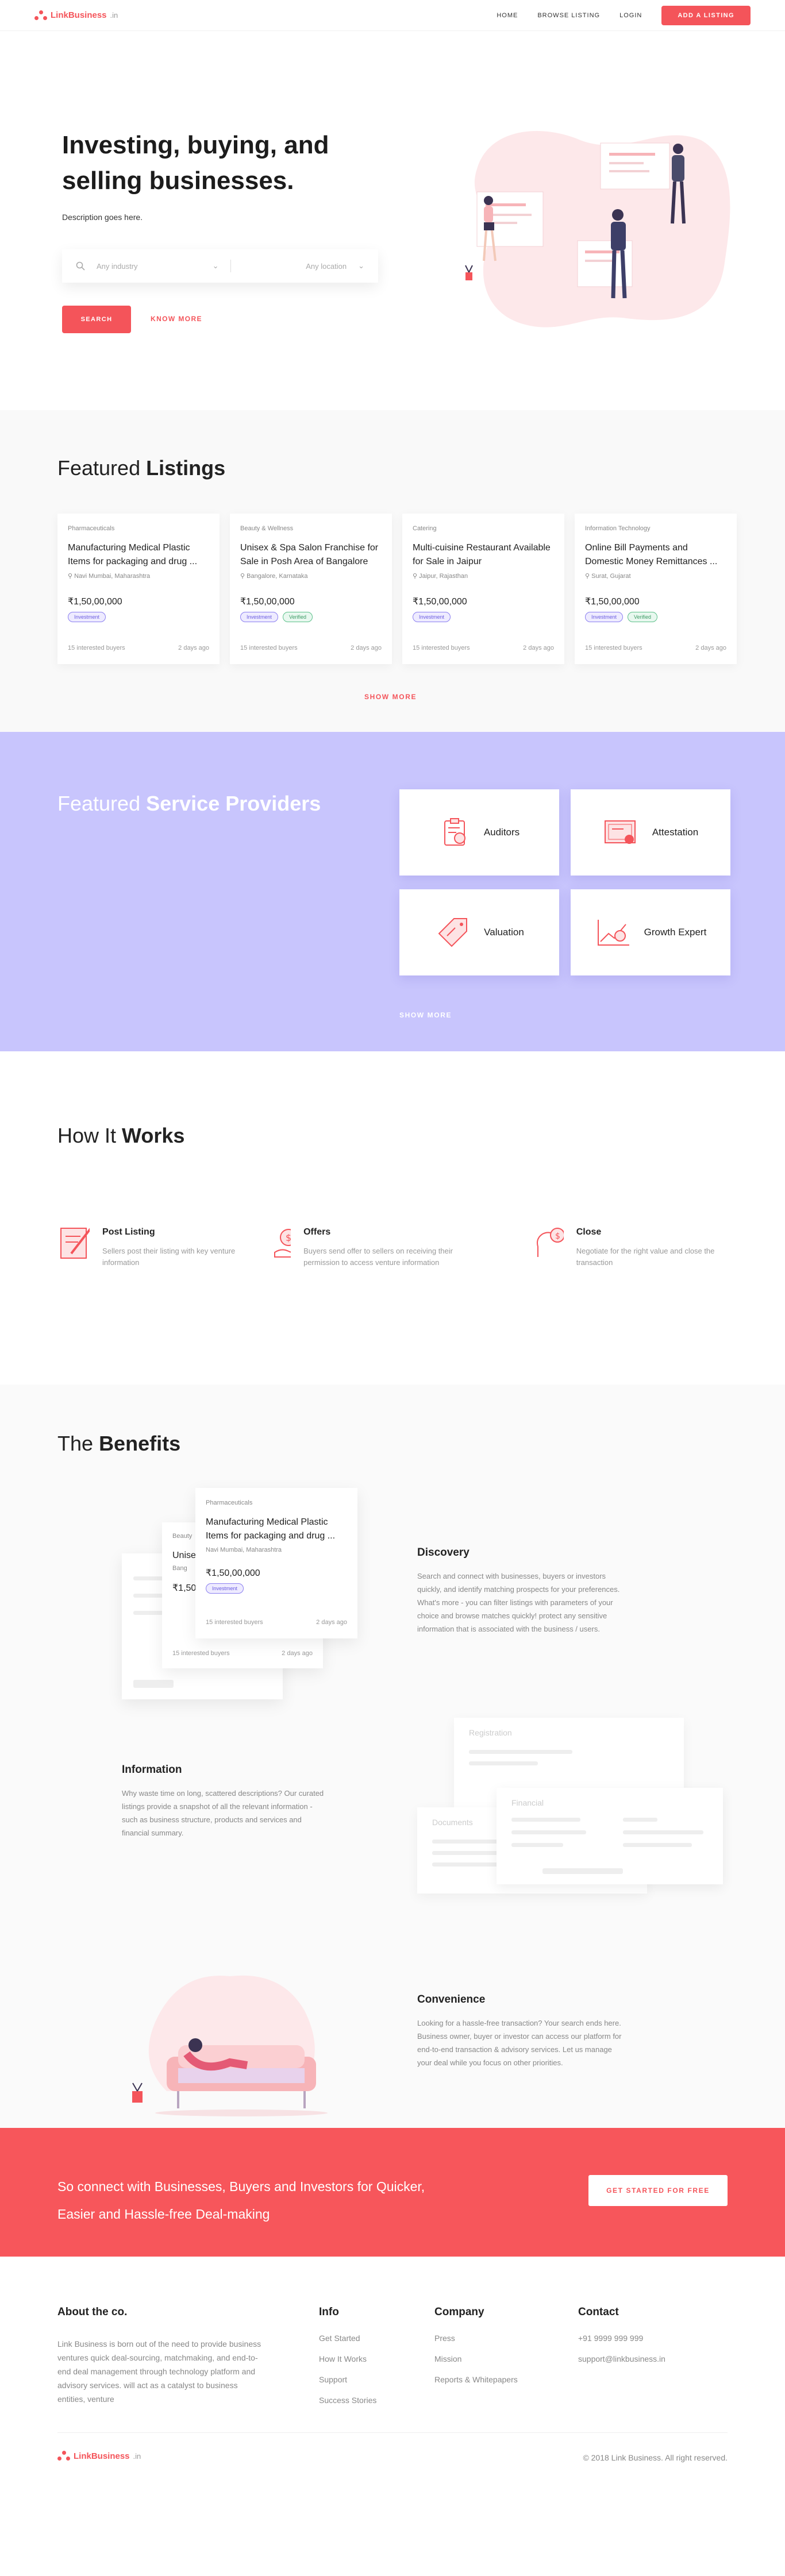 The height and width of the screenshot is (2576, 785). I want to click on search-icon, so click(80, 266).